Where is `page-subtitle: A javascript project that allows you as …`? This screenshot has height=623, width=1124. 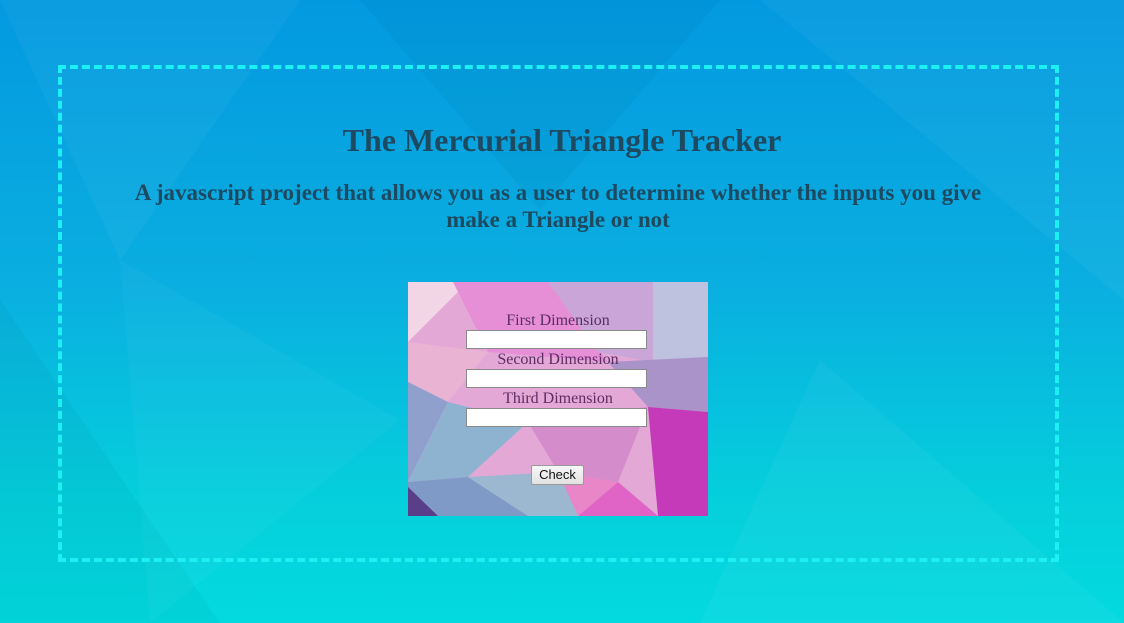 page-subtitle: A javascript project that allows you as … is located at coordinates (558, 206).